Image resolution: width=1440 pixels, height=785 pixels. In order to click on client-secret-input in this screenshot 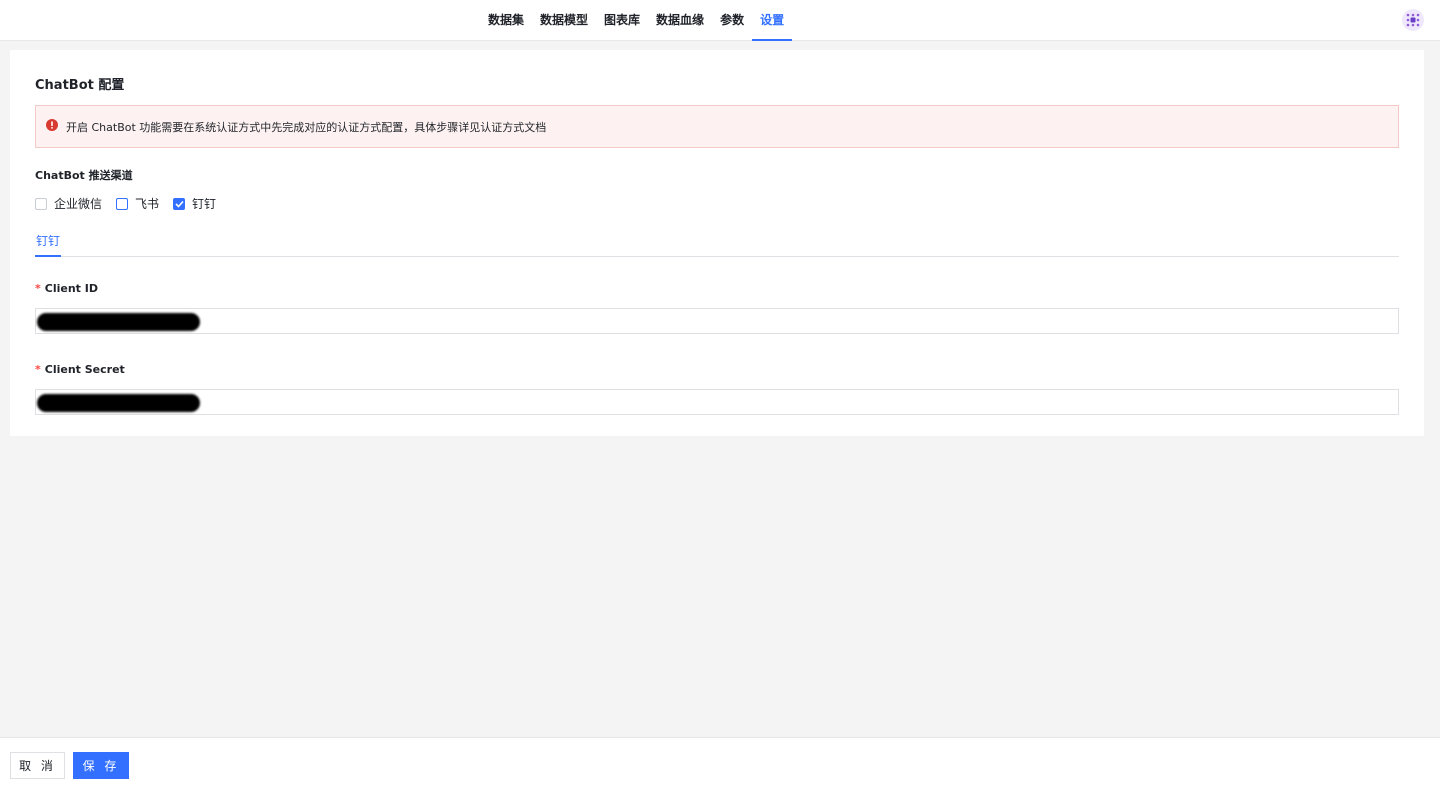, I will do `click(717, 402)`.